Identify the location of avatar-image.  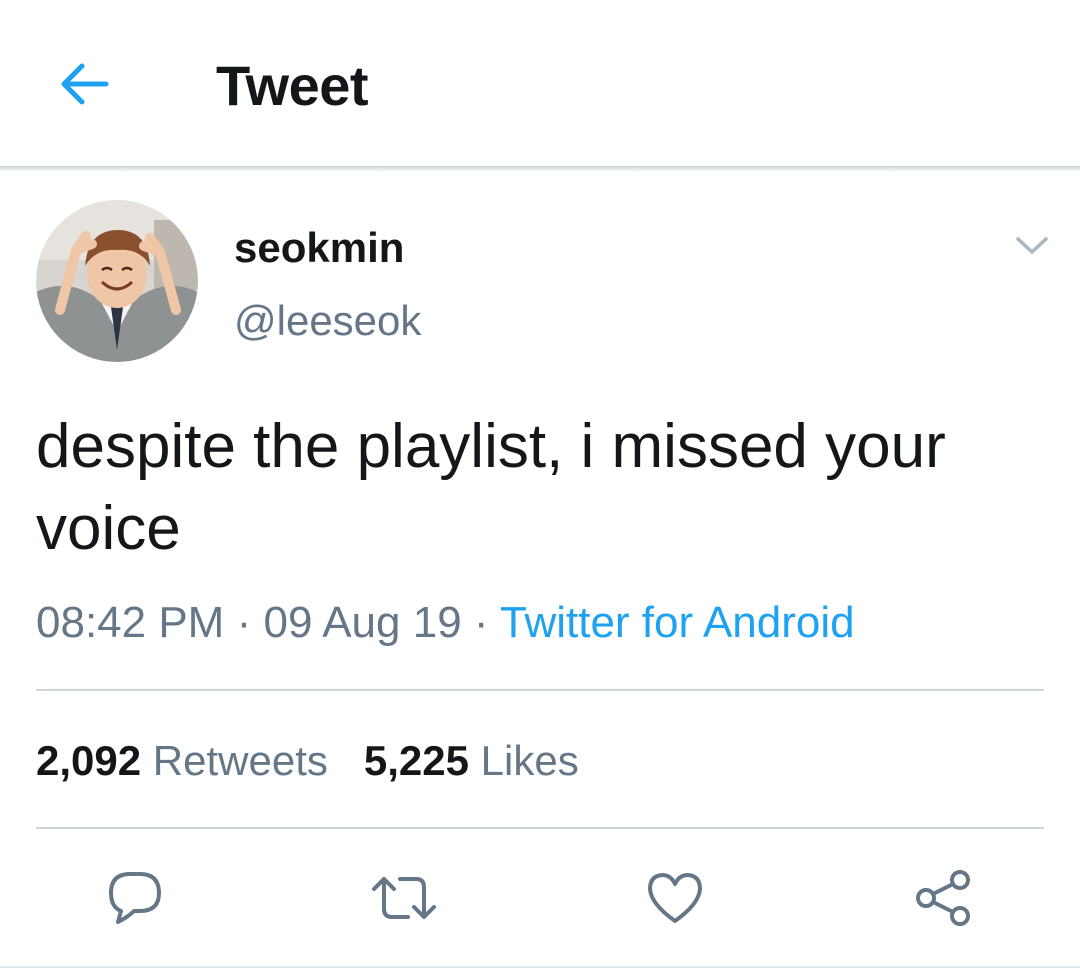
(117, 281).